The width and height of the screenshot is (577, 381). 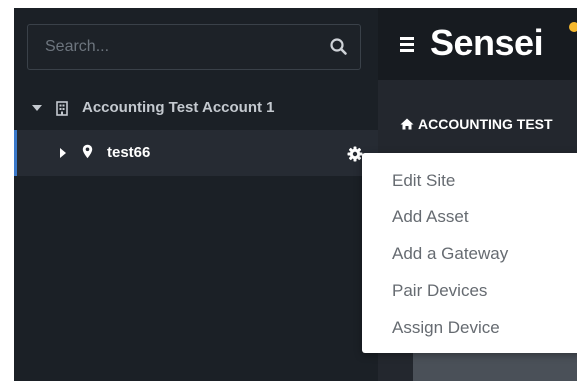 What do you see at coordinates (62, 110) in the screenshot?
I see `building-icon` at bounding box center [62, 110].